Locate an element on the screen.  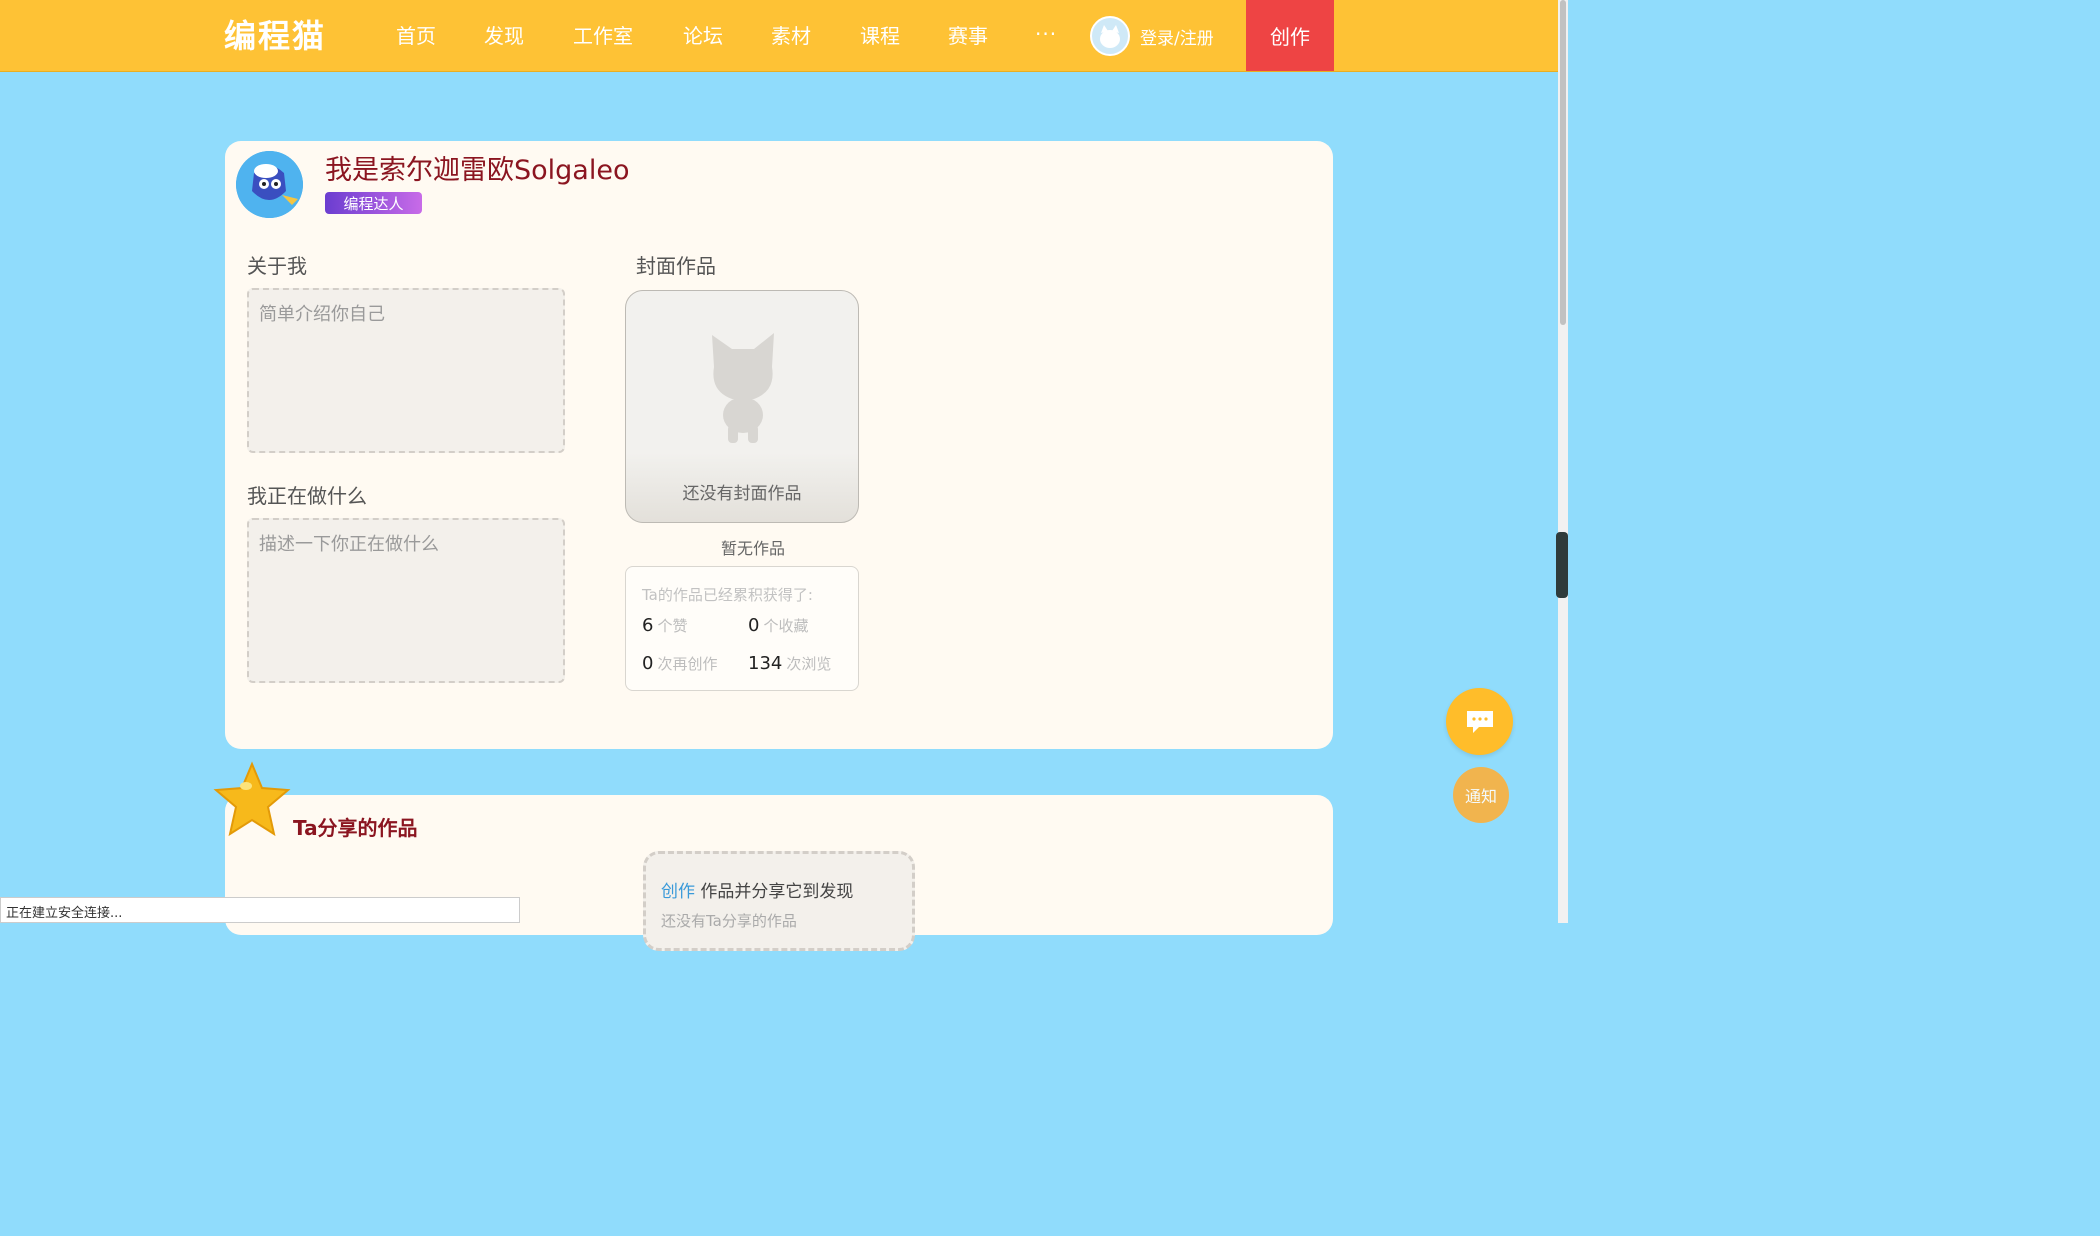
stat-views: 134 次浏览 is located at coordinates (789, 663).